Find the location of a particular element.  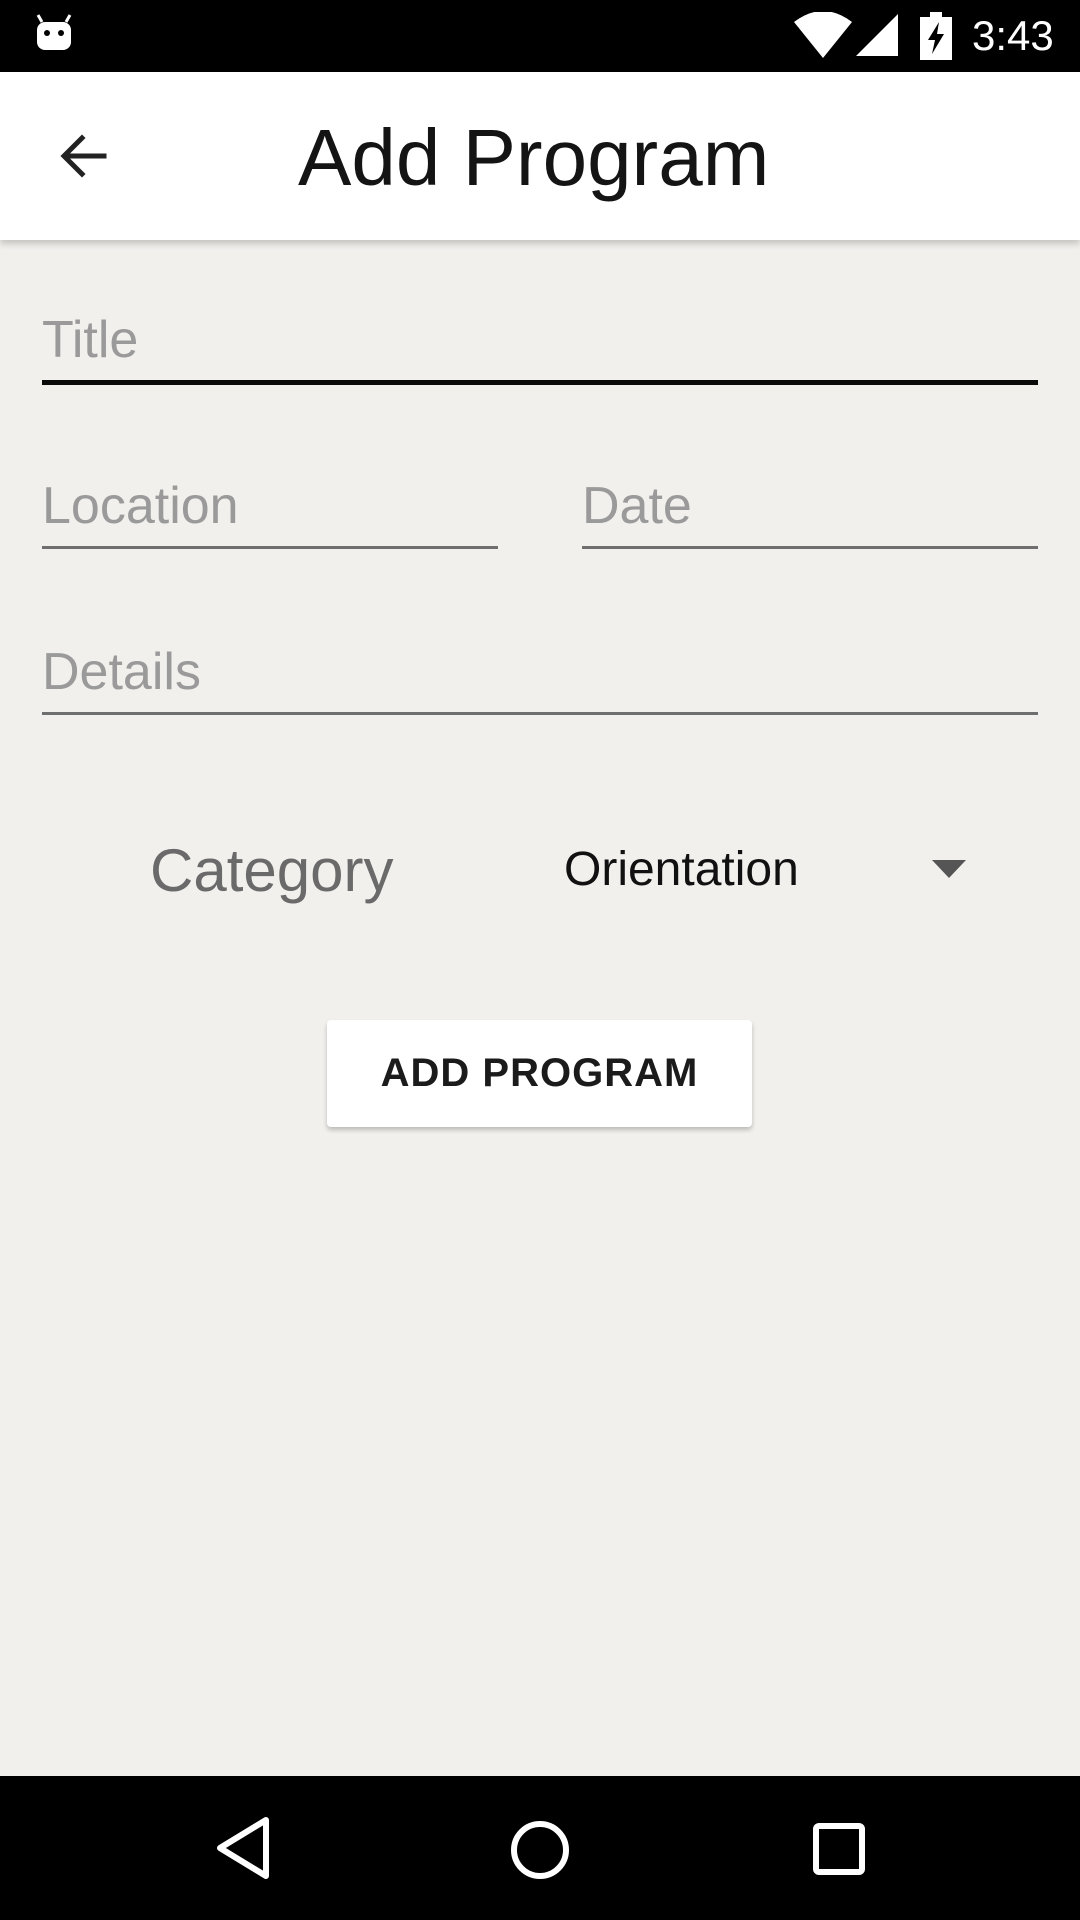

add-program-button: ADD PROGRAM is located at coordinates (539, 1073).